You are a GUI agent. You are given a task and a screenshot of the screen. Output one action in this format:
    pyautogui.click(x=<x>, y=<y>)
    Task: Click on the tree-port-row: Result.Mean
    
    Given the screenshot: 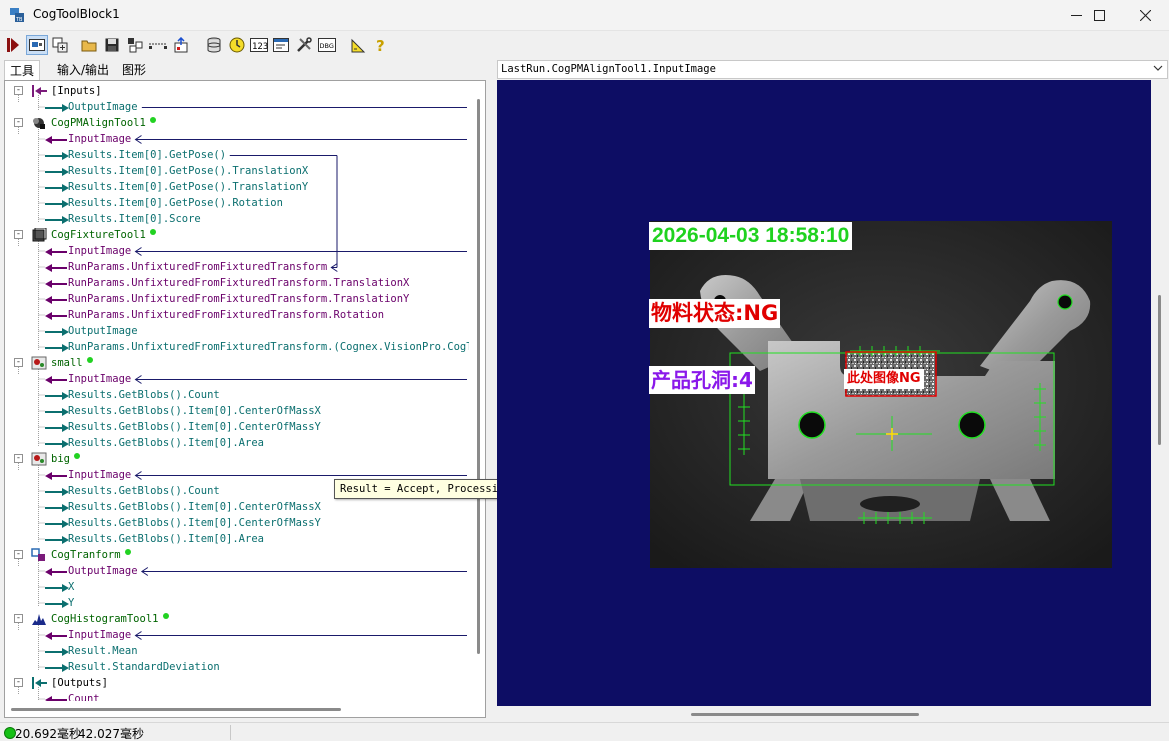 What is the action you would take?
    pyautogui.click(x=237, y=651)
    